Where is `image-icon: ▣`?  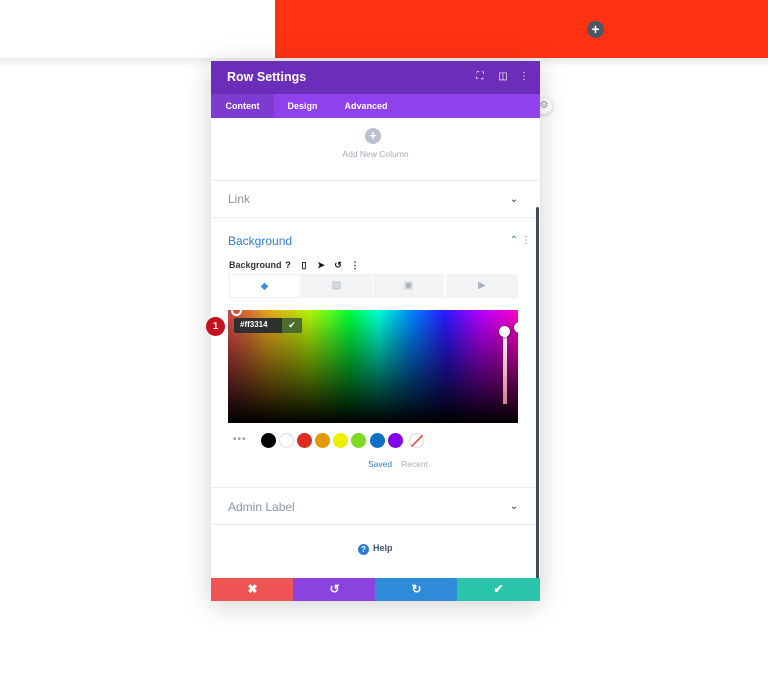 image-icon: ▣ is located at coordinates (408, 286).